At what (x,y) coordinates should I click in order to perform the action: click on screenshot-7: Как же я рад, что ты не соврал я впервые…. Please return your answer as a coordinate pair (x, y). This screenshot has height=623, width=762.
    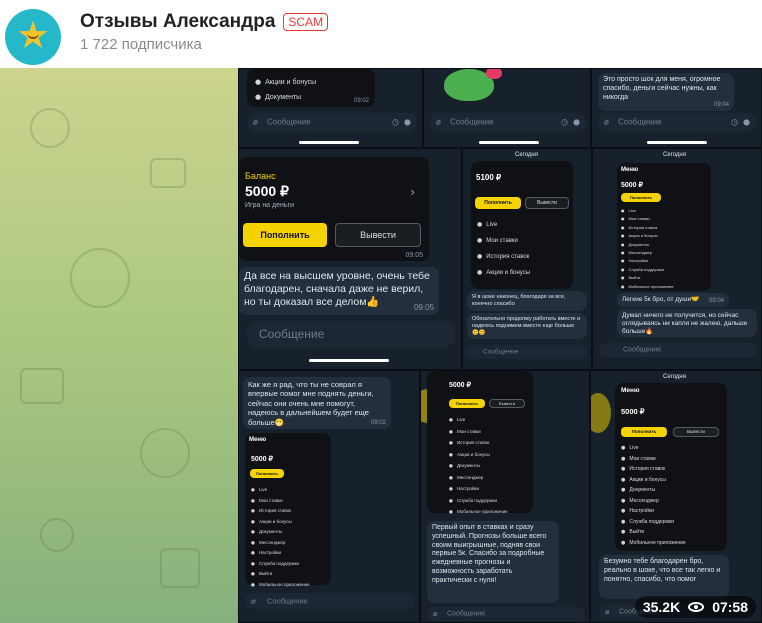
    Looking at the image, I should click on (329, 496).